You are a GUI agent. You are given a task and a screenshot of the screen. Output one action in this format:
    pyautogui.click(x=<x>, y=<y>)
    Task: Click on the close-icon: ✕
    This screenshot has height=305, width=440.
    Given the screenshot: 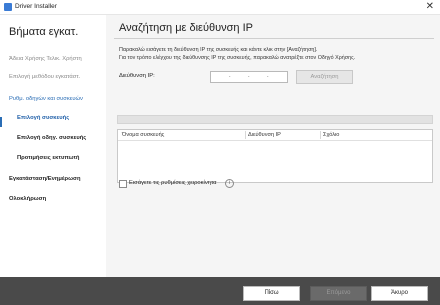 What is the action you would take?
    pyautogui.click(x=430, y=7)
    